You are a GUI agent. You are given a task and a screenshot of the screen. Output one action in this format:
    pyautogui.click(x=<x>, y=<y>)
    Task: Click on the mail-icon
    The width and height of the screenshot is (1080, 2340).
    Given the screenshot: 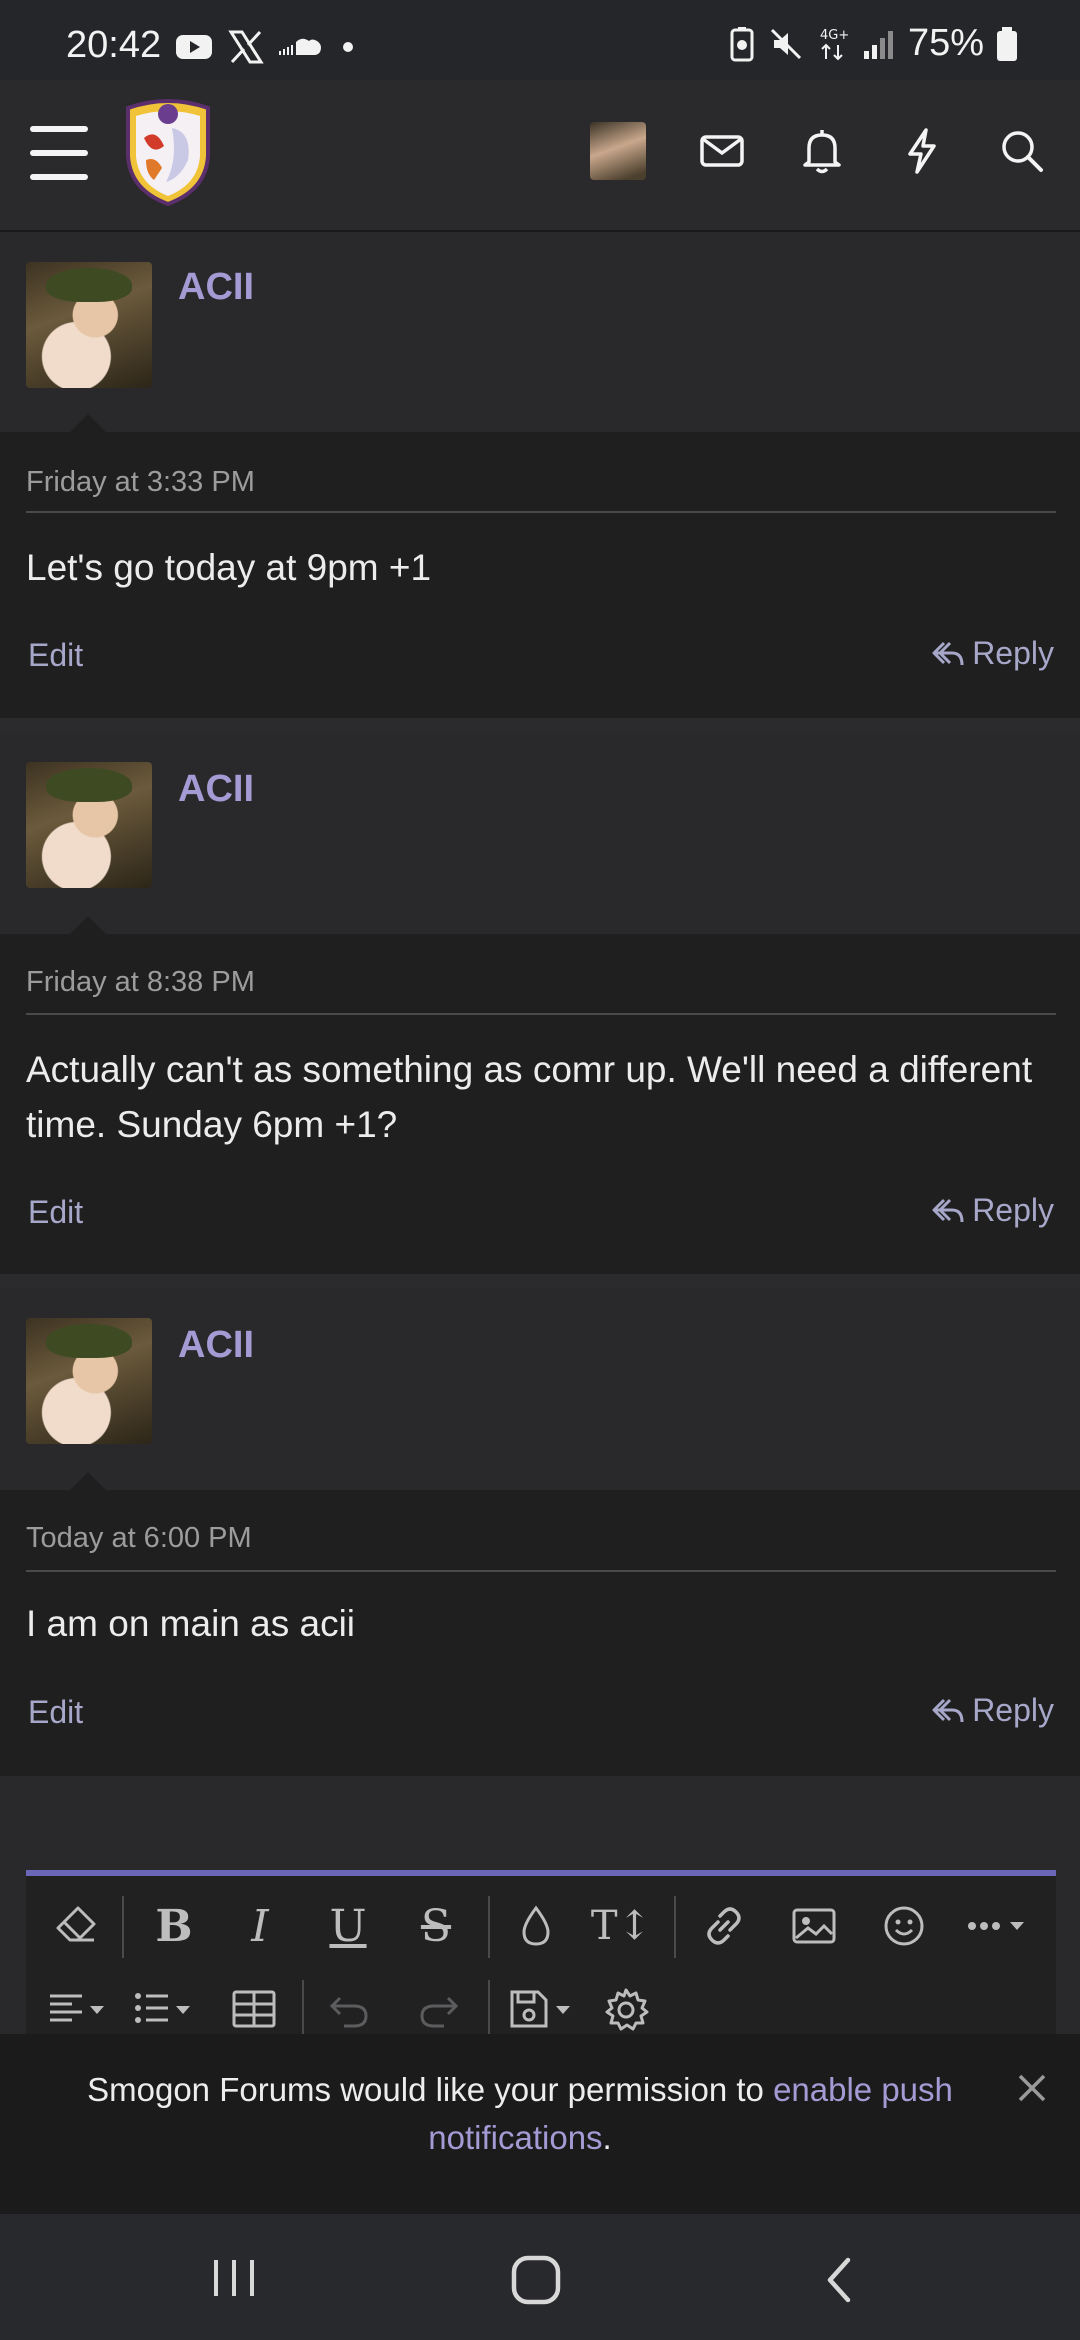 What is the action you would take?
    pyautogui.click(x=722, y=151)
    